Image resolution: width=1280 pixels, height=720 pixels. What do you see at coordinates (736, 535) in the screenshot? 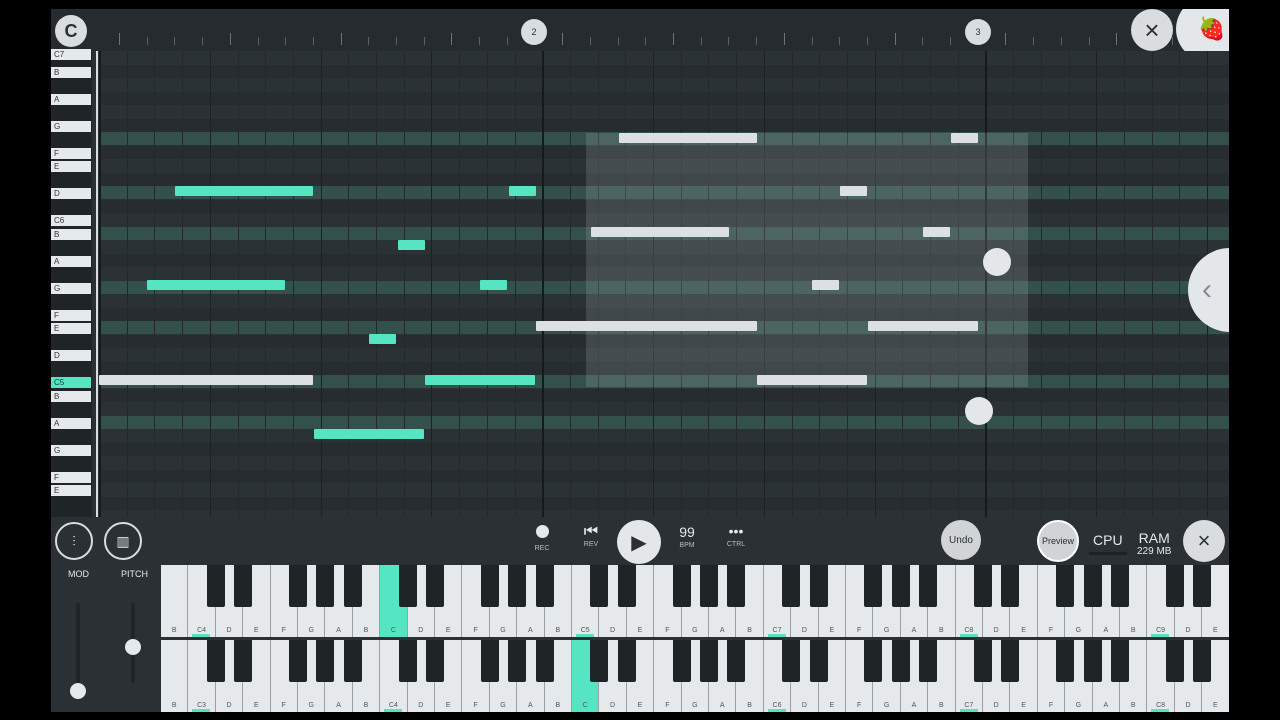
I see `ctrl-button: ••• CTRL` at bounding box center [736, 535].